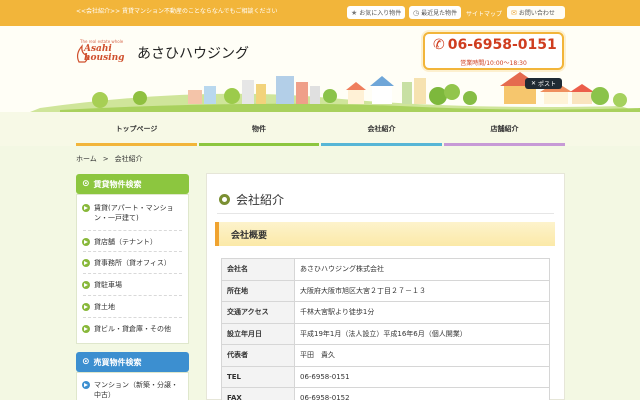  What do you see at coordinates (224, 199) in the screenshot?
I see `ring-icon` at bounding box center [224, 199].